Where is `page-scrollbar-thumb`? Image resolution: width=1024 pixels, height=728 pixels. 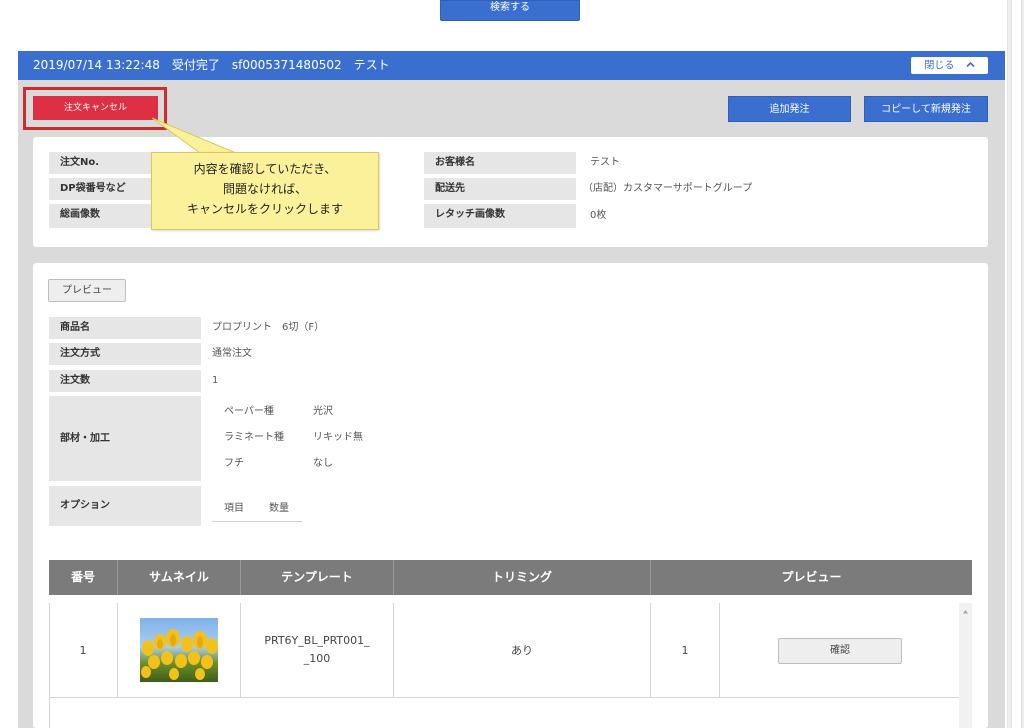 page-scrollbar-thumb is located at coordinates (1016, 364).